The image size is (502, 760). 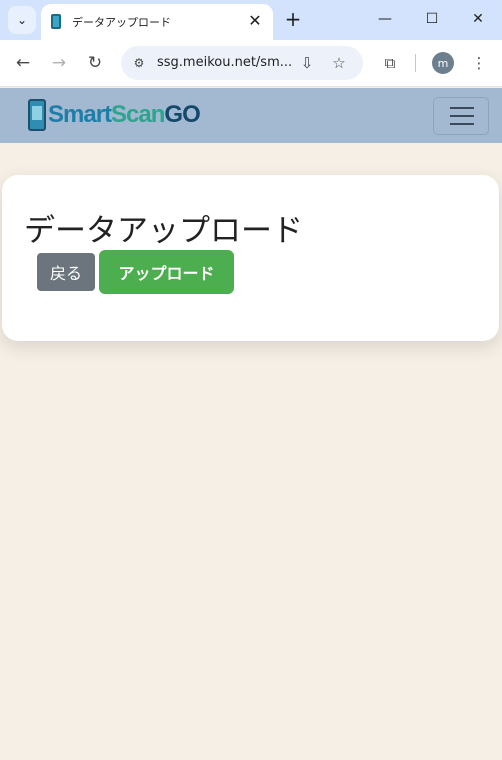 I want to click on logo-text: SmartScanGO, so click(x=124, y=115).